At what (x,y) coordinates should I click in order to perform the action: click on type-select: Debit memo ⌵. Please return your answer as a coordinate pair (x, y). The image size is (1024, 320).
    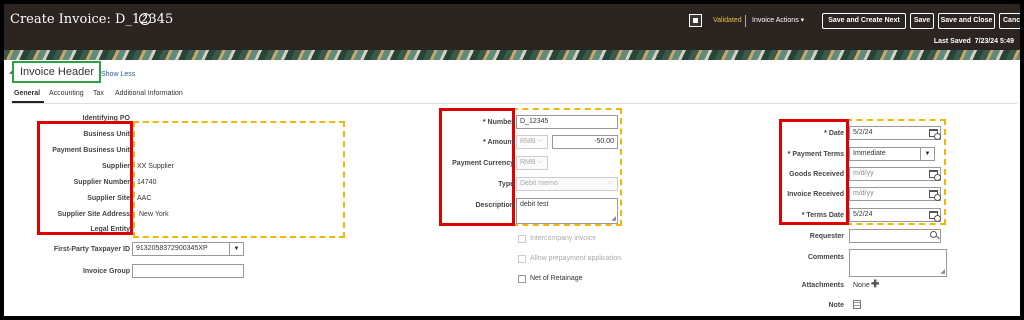
    Looking at the image, I should click on (567, 184).